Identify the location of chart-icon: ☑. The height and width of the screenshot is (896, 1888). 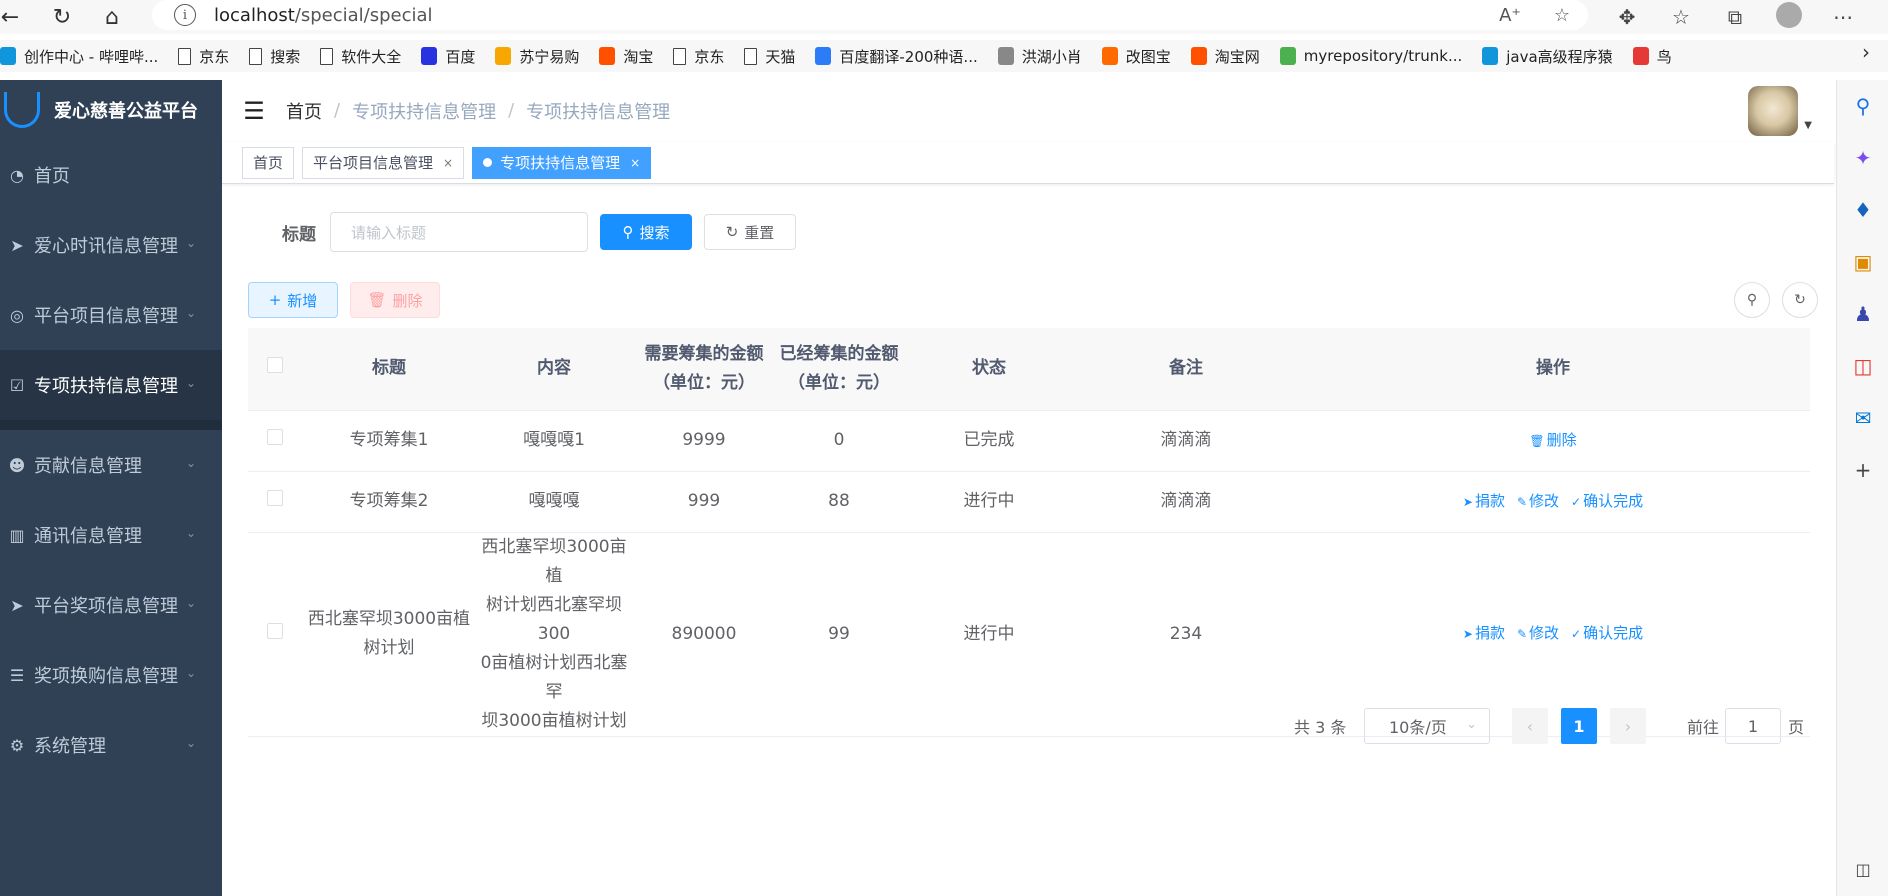
(17, 385).